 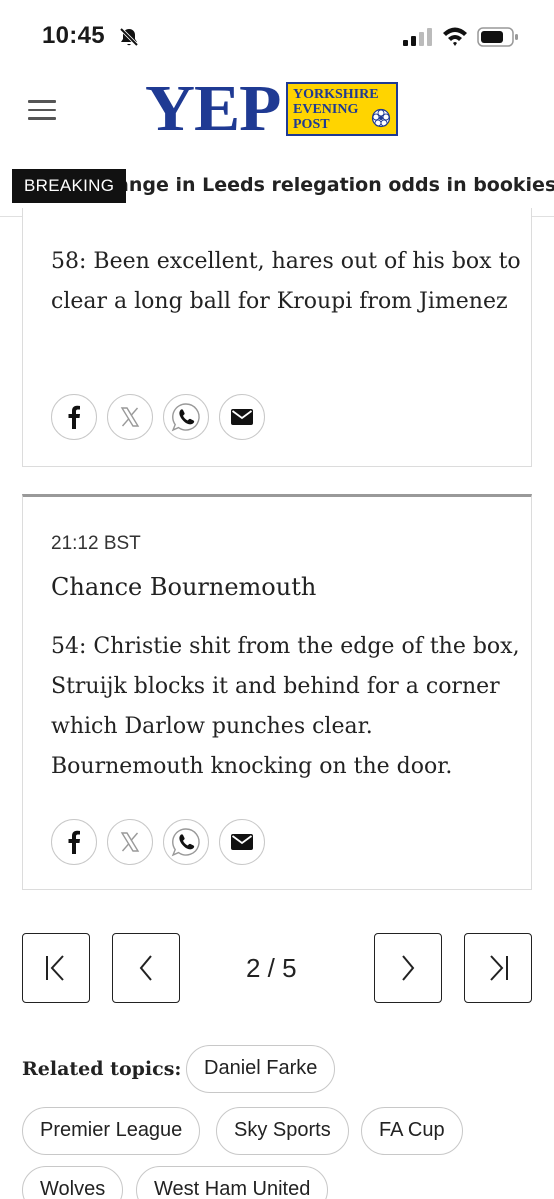 I want to click on logo-box: YORKSHIRE EVENING POST, so click(x=342, y=109).